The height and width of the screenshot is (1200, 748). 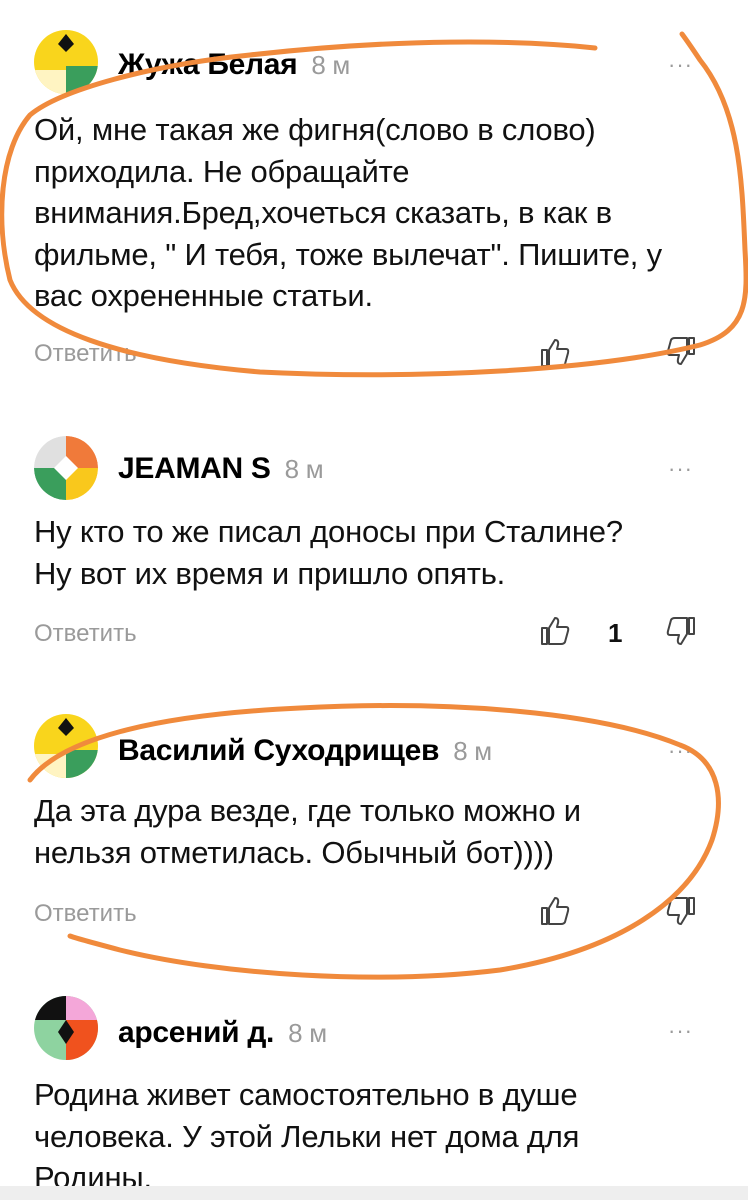 What do you see at coordinates (221, 469) in the screenshot?
I see `author-name: JEAMAN S8 м` at bounding box center [221, 469].